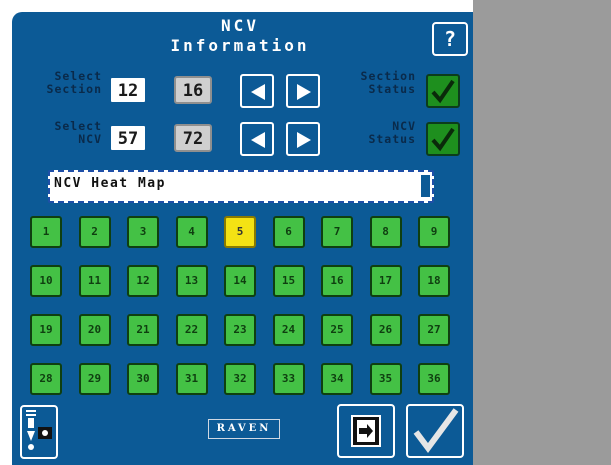  What do you see at coordinates (385, 330) in the screenshot?
I see `ncv-grid-button: 26` at bounding box center [385, 330].